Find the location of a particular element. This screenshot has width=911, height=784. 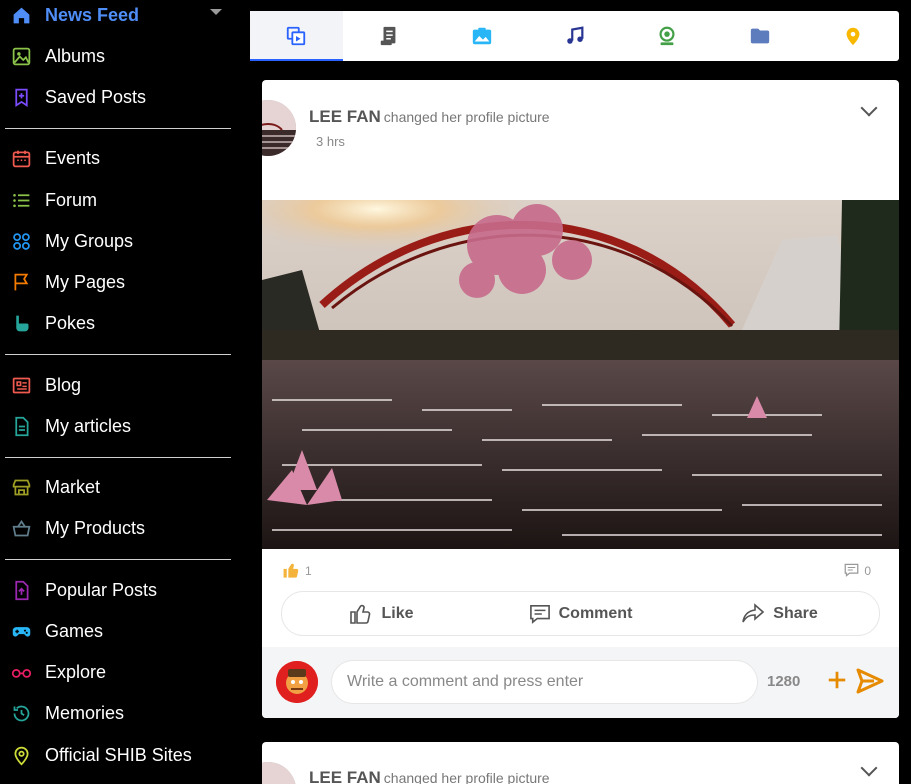

sidebar-item-label: Official SHIB Sites is located at coordinates (118, 754).